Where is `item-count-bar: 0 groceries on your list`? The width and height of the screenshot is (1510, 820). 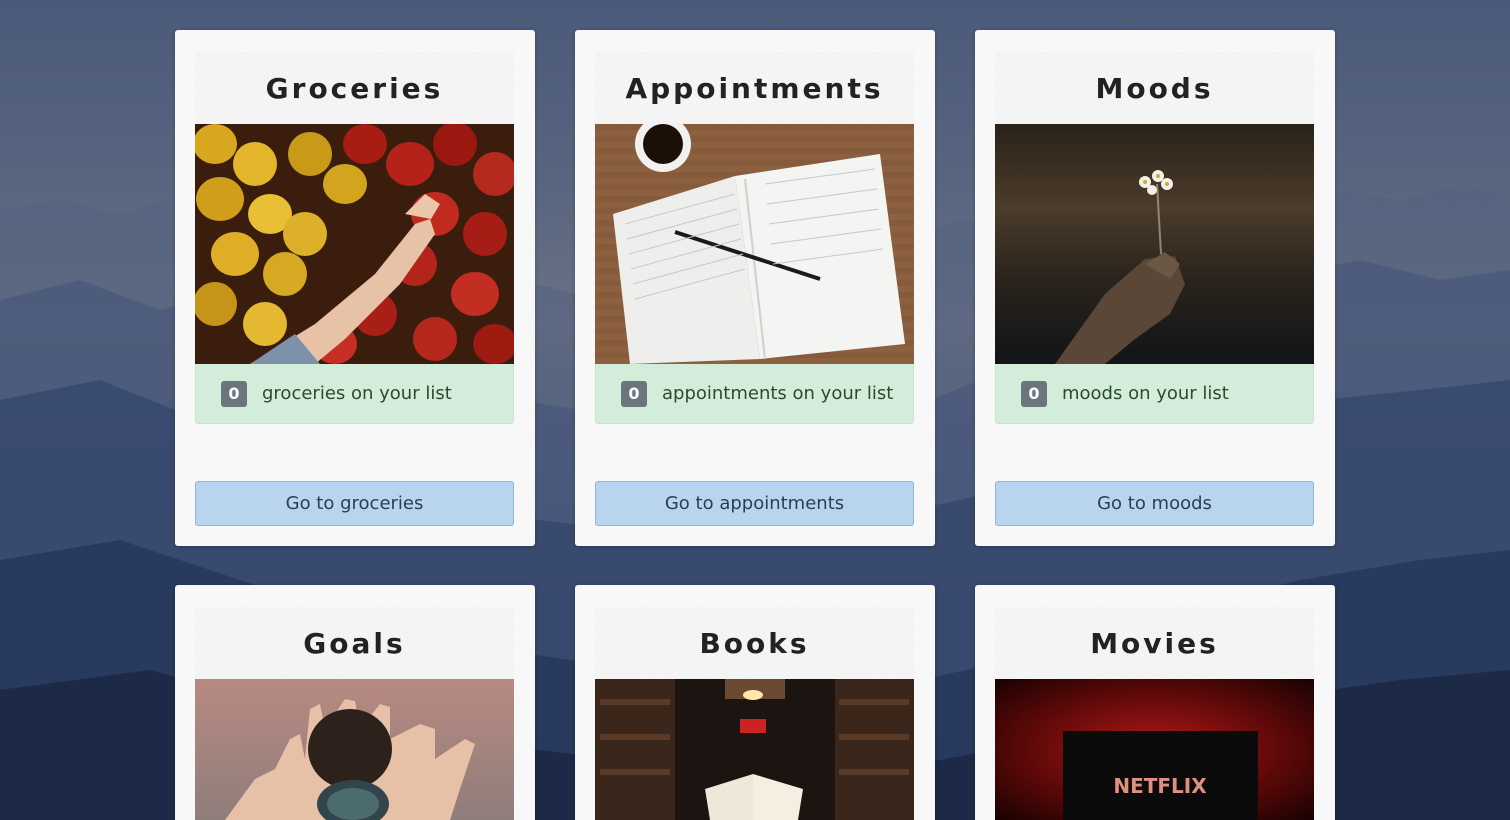
item-count-bar: 0 groceries on your list is located at coordinates (354, 394).